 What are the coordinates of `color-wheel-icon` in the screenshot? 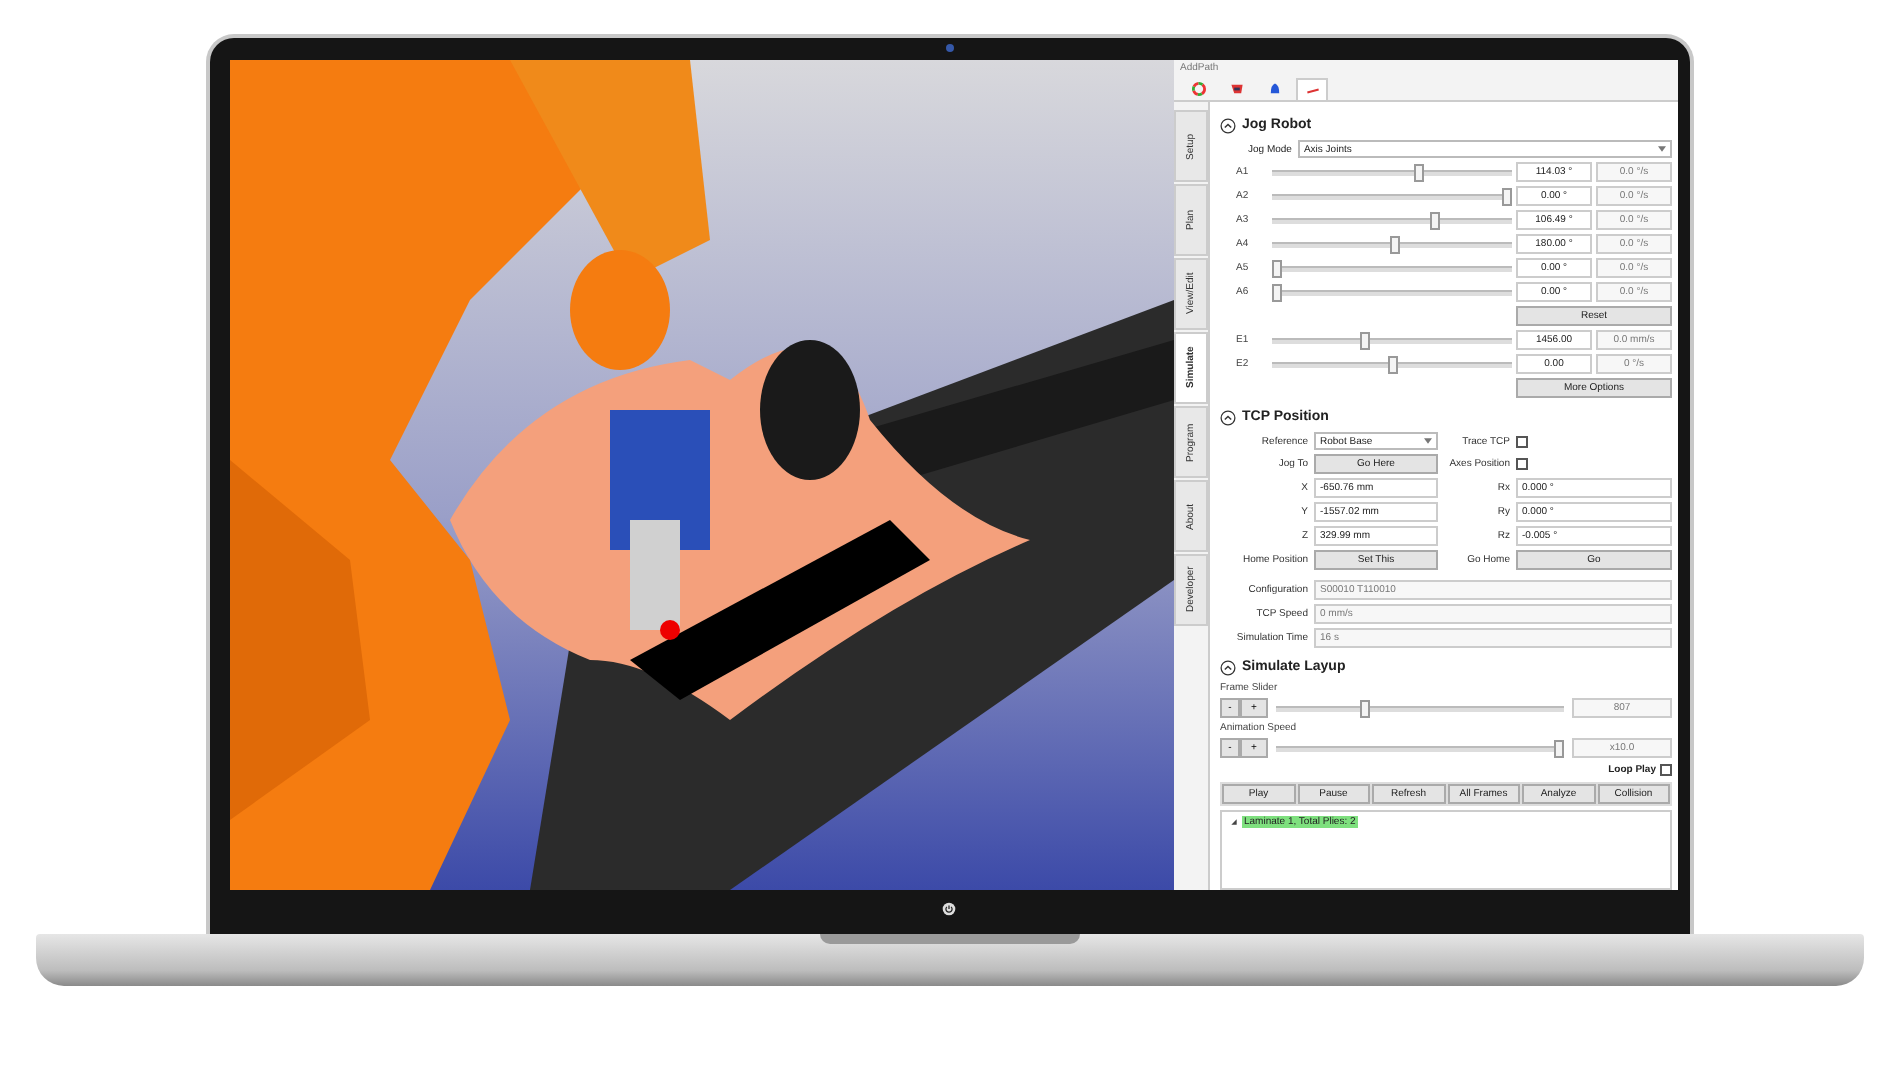 It's located at (1198, 89).